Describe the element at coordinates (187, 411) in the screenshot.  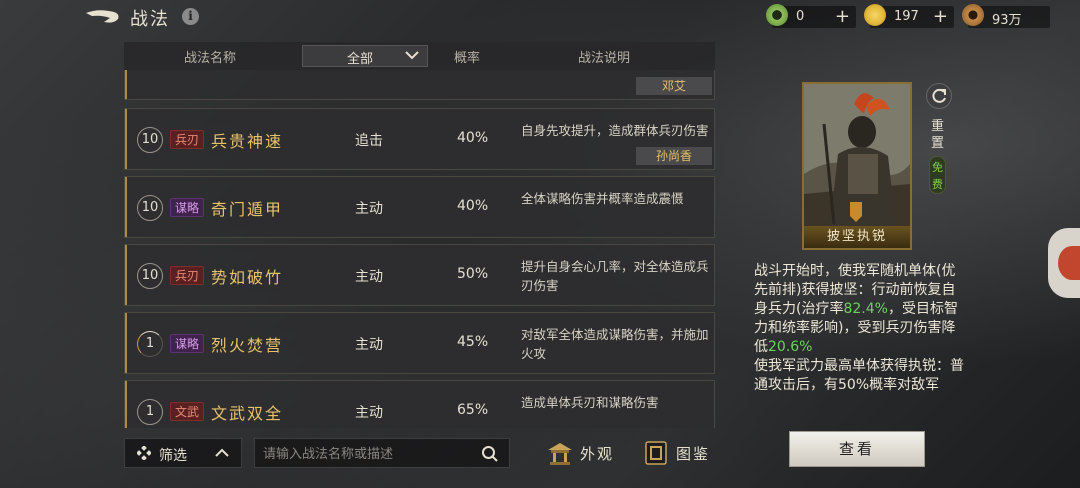
I see `category-tag: 文武` at that location.